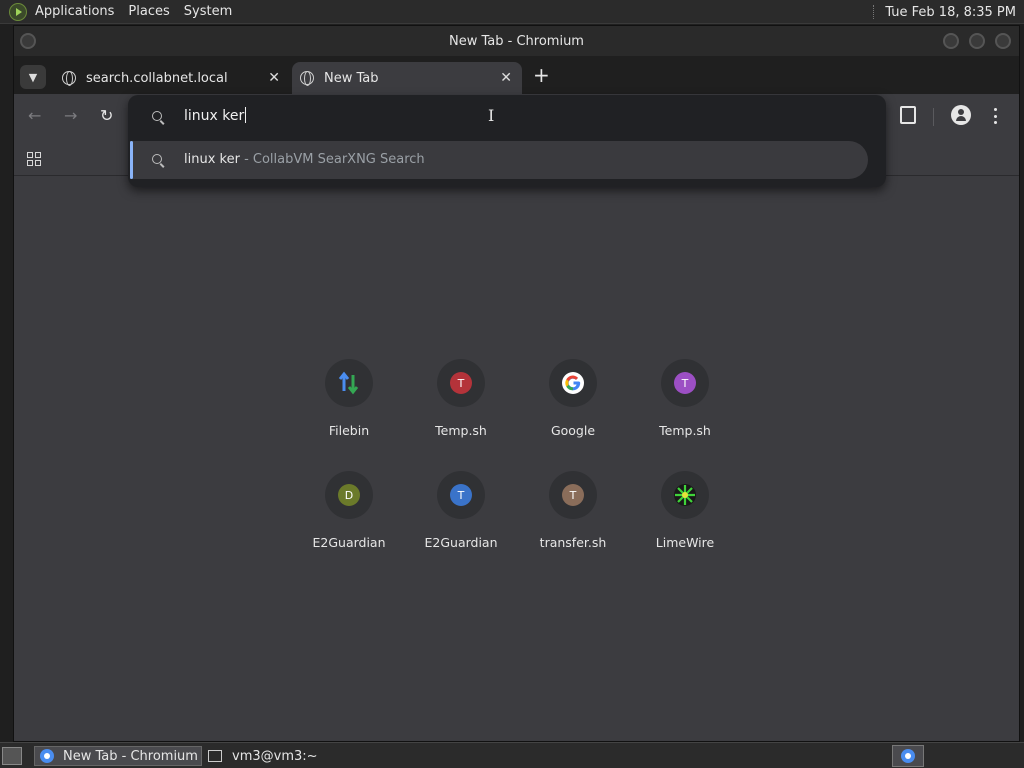 The image size is (1024, 768). I want to click on shortcut-label: Filebin, so click(349, 430).